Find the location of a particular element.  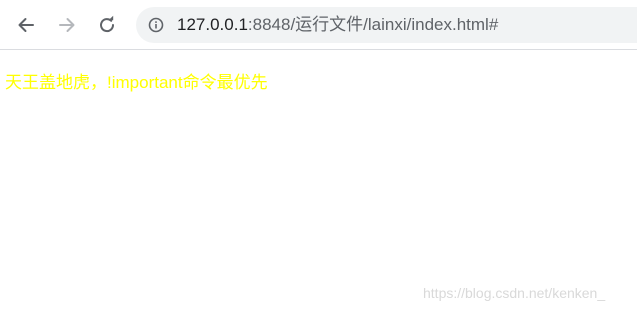

address-bar: 127.0.0.1:8848/运行文件/lainxi/index.html# is located at coordinates (386, 25).